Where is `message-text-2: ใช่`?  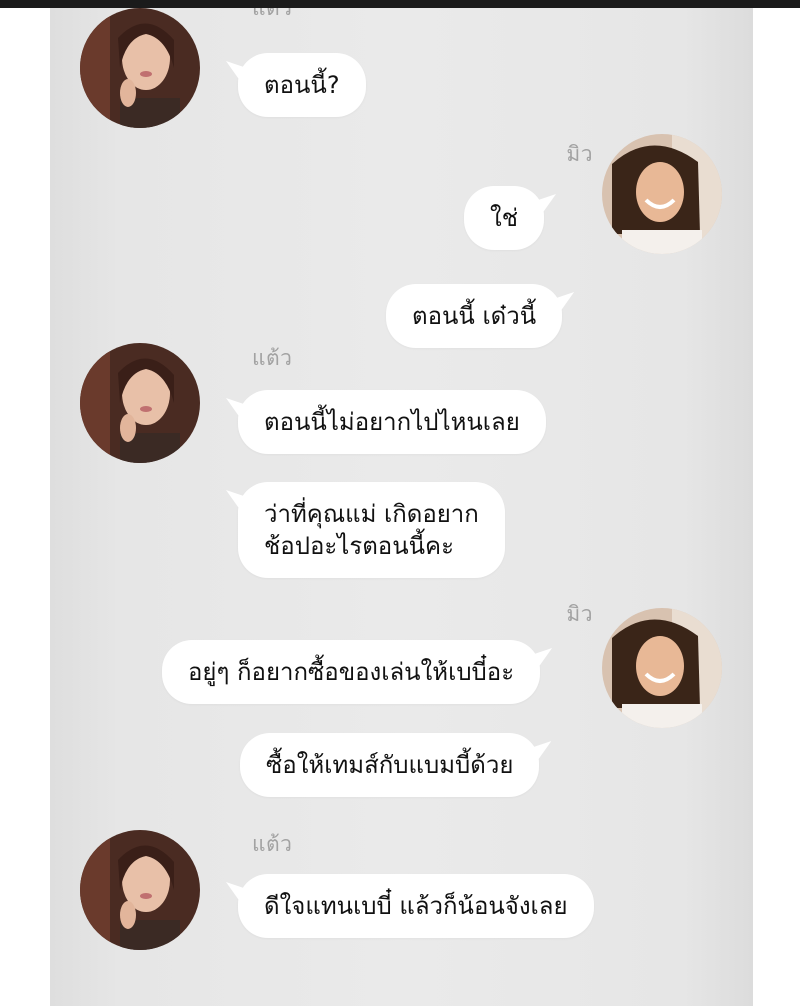
message-text-2: ใช่ is located at coordinates (504, 218).